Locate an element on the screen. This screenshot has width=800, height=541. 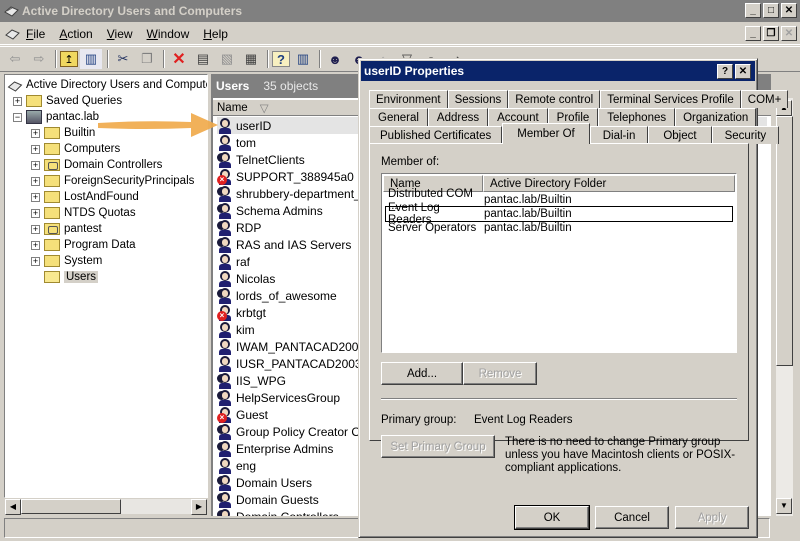
tab-terminal-services-profile: Terminal Services Profile is located at coordinates (670, 99).